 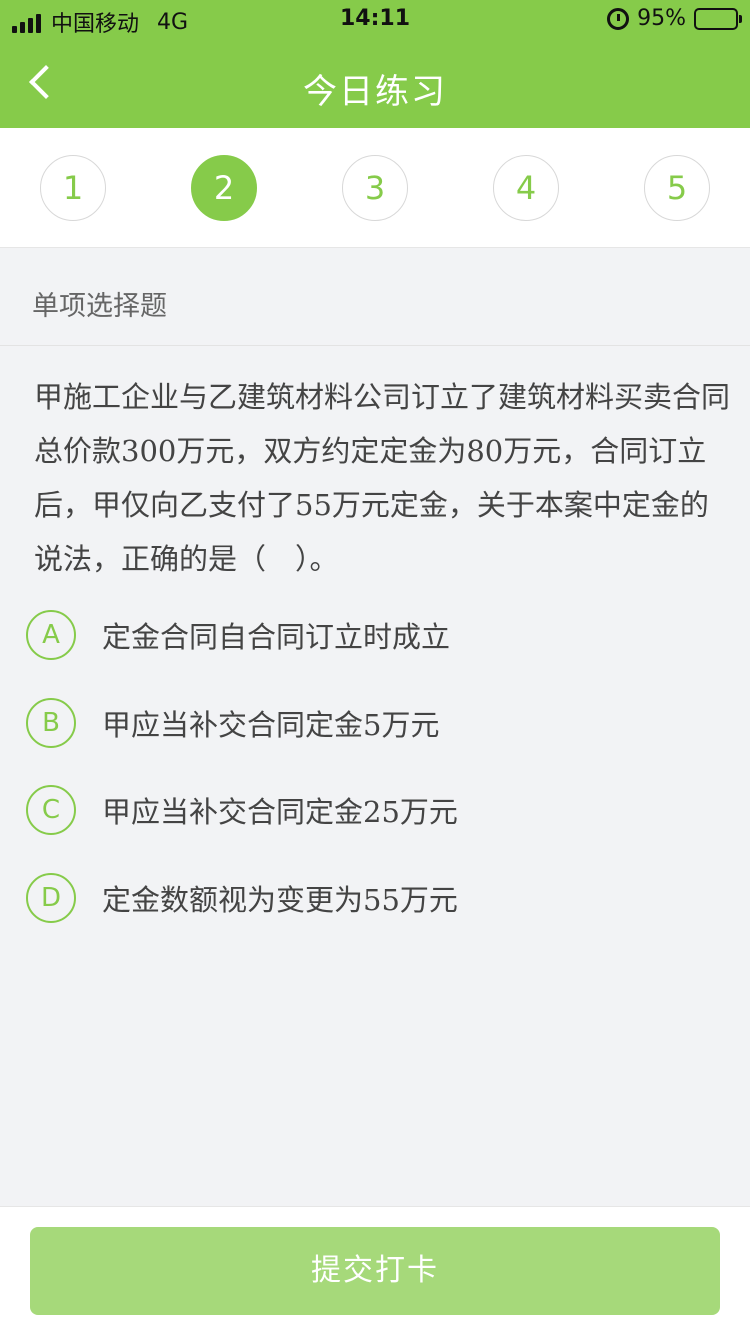 What do you see at coordinates (51, 635) in the screenshot?
I see `option-a-key: A` at bounding box center [51, 635].